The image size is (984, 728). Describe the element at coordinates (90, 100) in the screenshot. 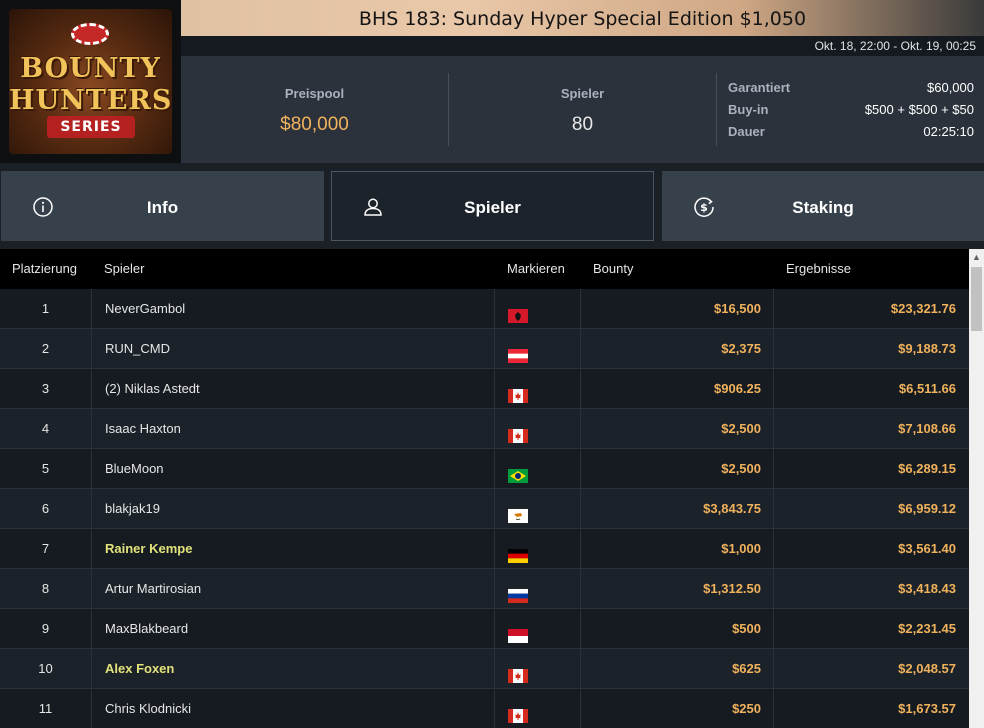

I see `logo-word-2: HUNTERS` at that location.